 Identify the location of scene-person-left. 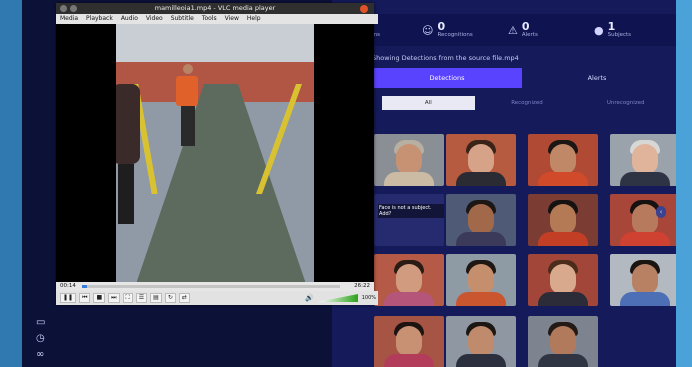
(129, 154).